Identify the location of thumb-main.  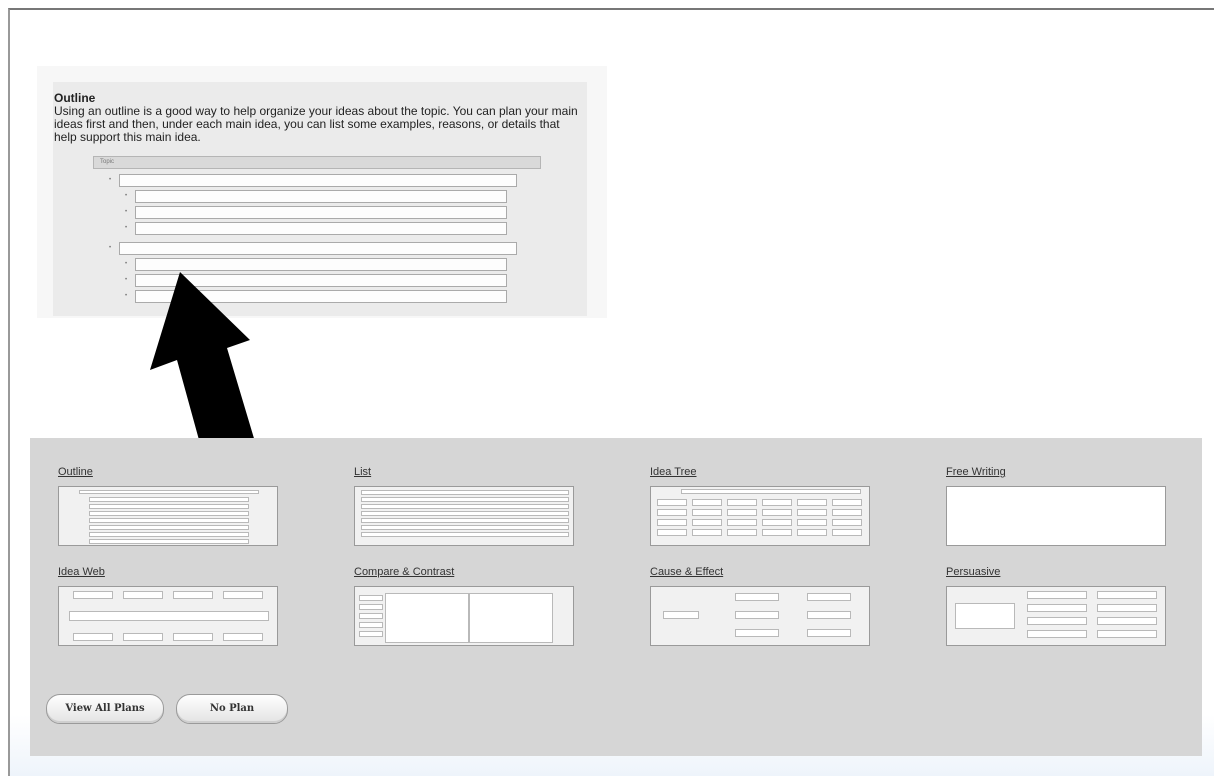
(985, 616).